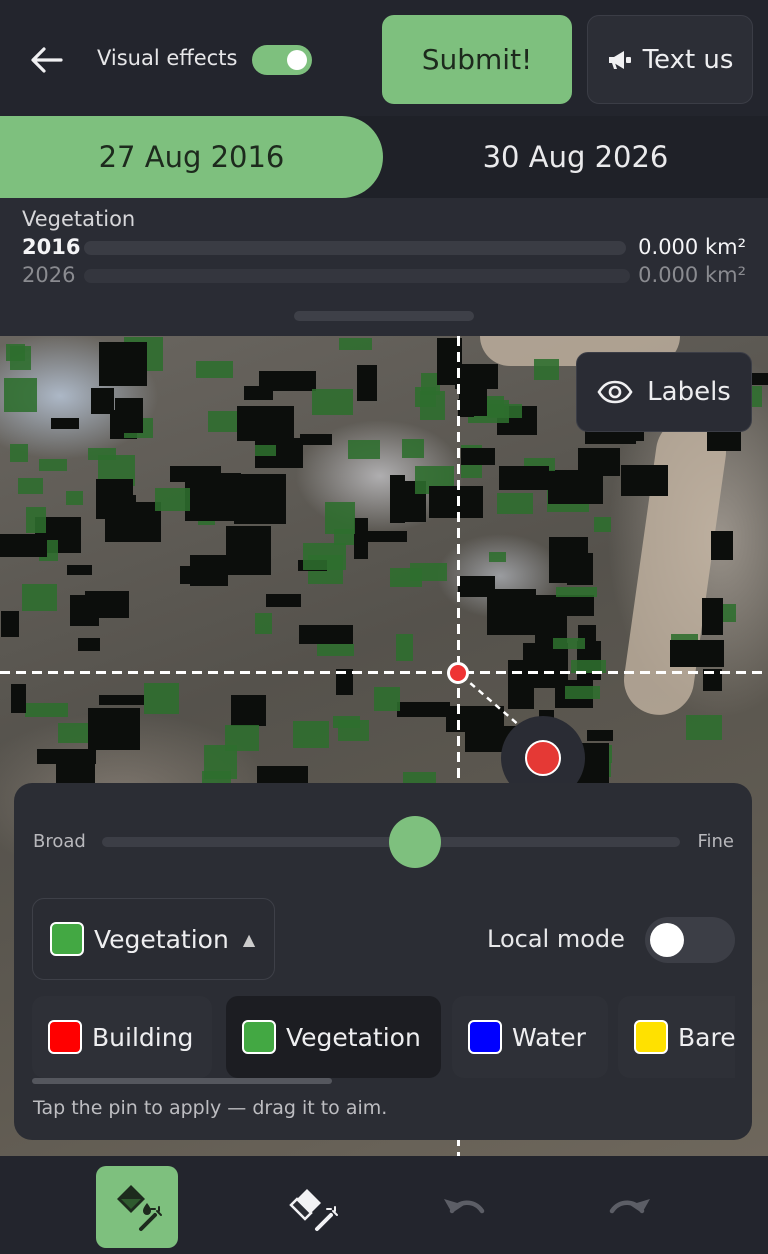 The height and width of the screenshot is (1254, 768). Describe the element at coordinates (51, 247) in the screenshot. I see `stat-year-2016: 2016` at that location.